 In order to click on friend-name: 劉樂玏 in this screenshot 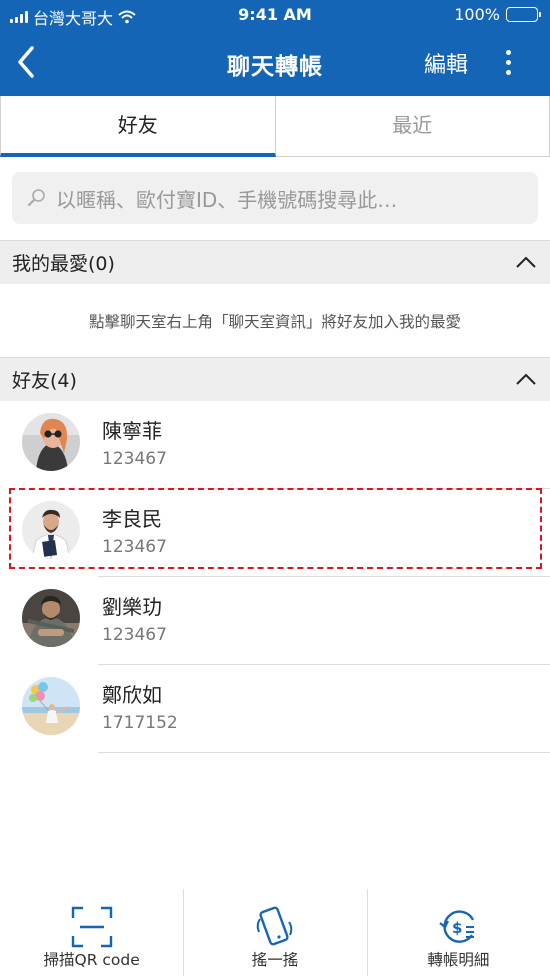, I will do `click(132, 607)`.